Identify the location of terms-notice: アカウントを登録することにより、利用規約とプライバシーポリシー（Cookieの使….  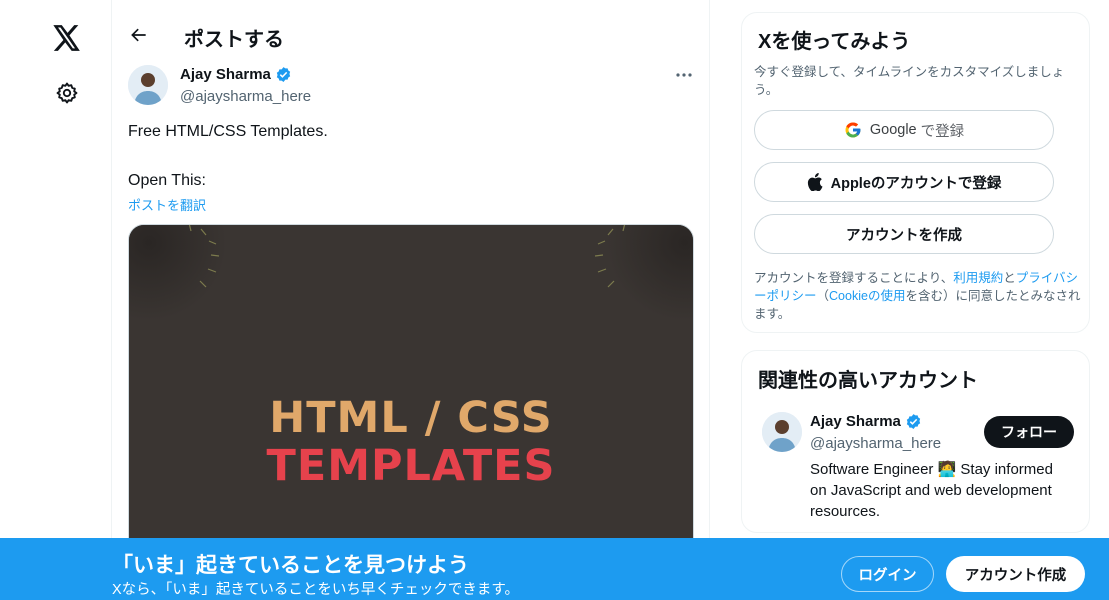
(919, 296).